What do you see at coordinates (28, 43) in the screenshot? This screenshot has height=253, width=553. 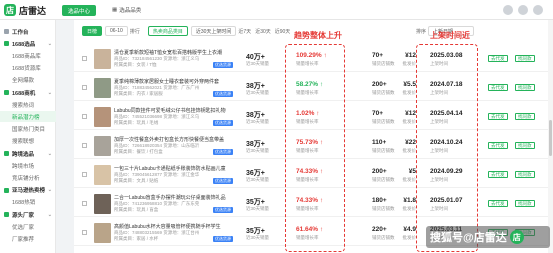 I see `sidebar-item: 1688选品 ⌄` at bounding box center [28, 43].